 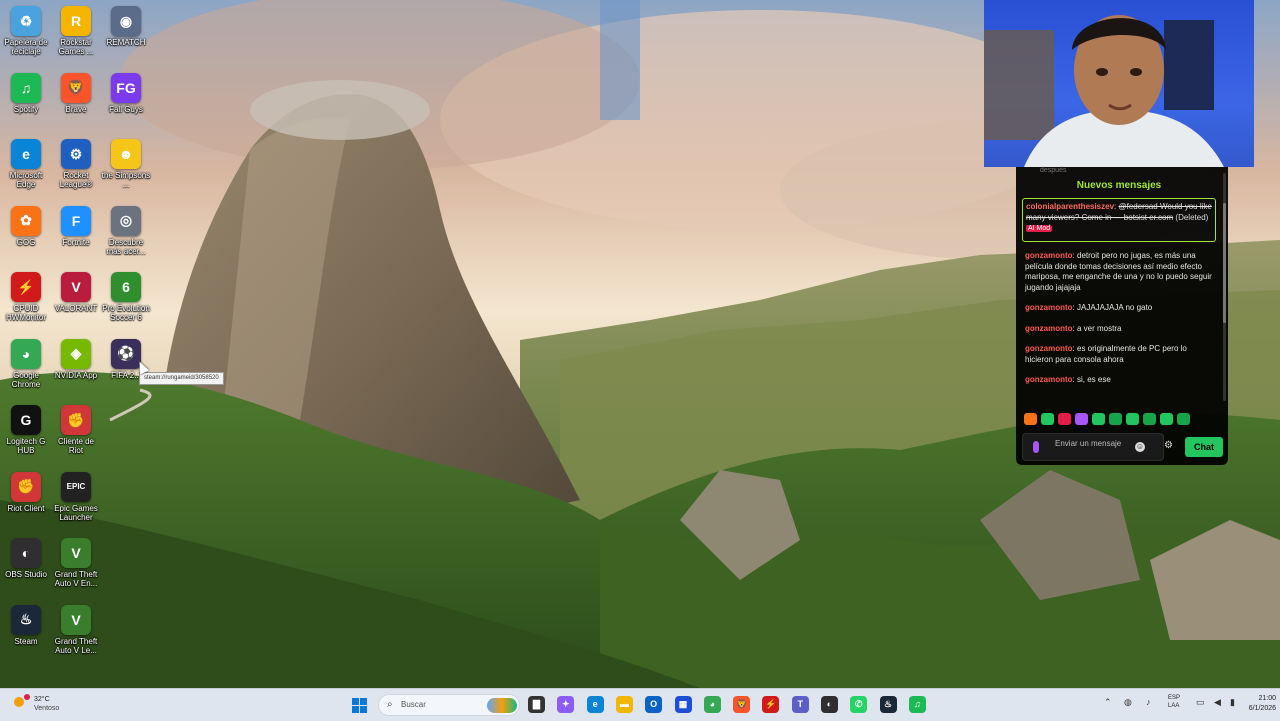 What do you see at coordinates (76, 446) in the screenshot?
I see `desktop-icon-label: Cliente de Riot` at bounding box center [76, 446].